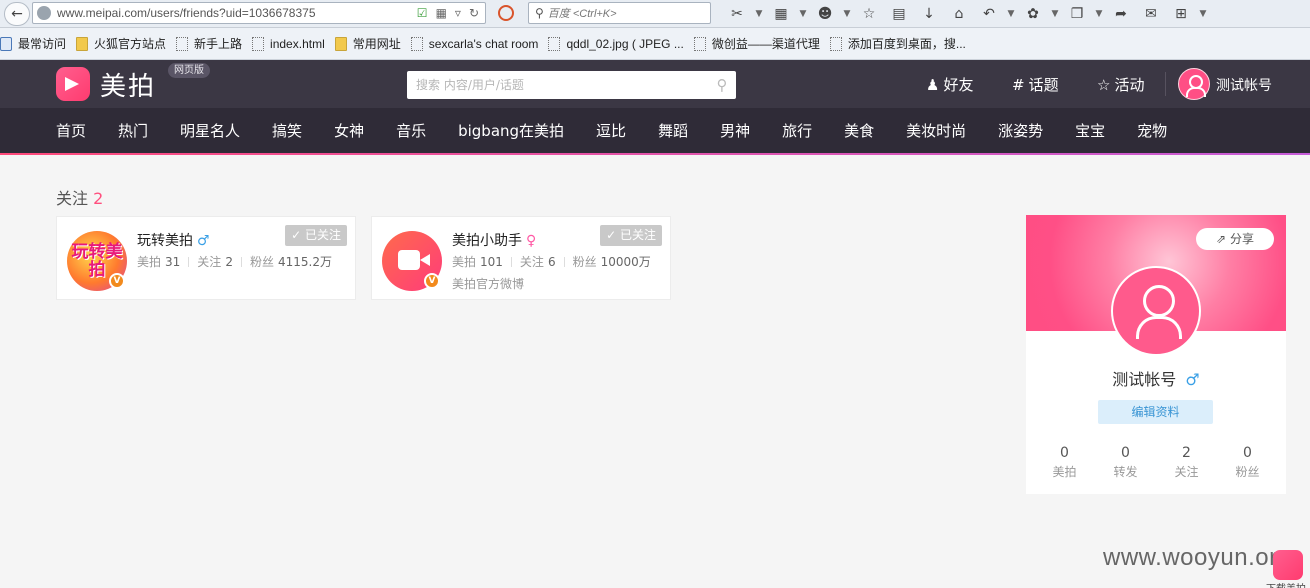  What do you see at coordinates (1156, 311) in the screenshot?
I see `profile-avatar` at bounding box center [1156, 311].